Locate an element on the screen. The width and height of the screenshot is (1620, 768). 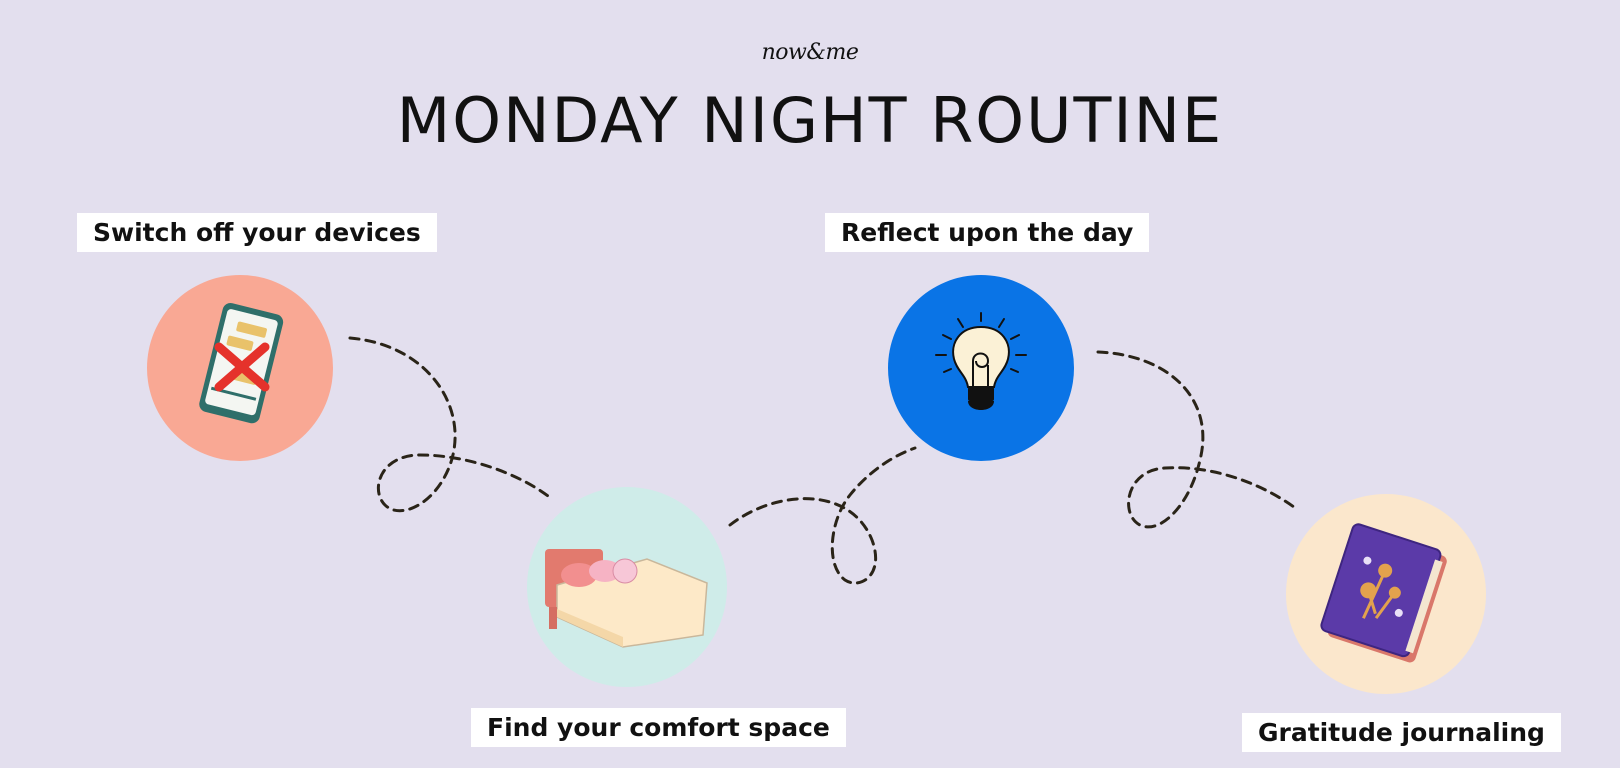
step-circle-comfort is located at coordinates (627, 587).